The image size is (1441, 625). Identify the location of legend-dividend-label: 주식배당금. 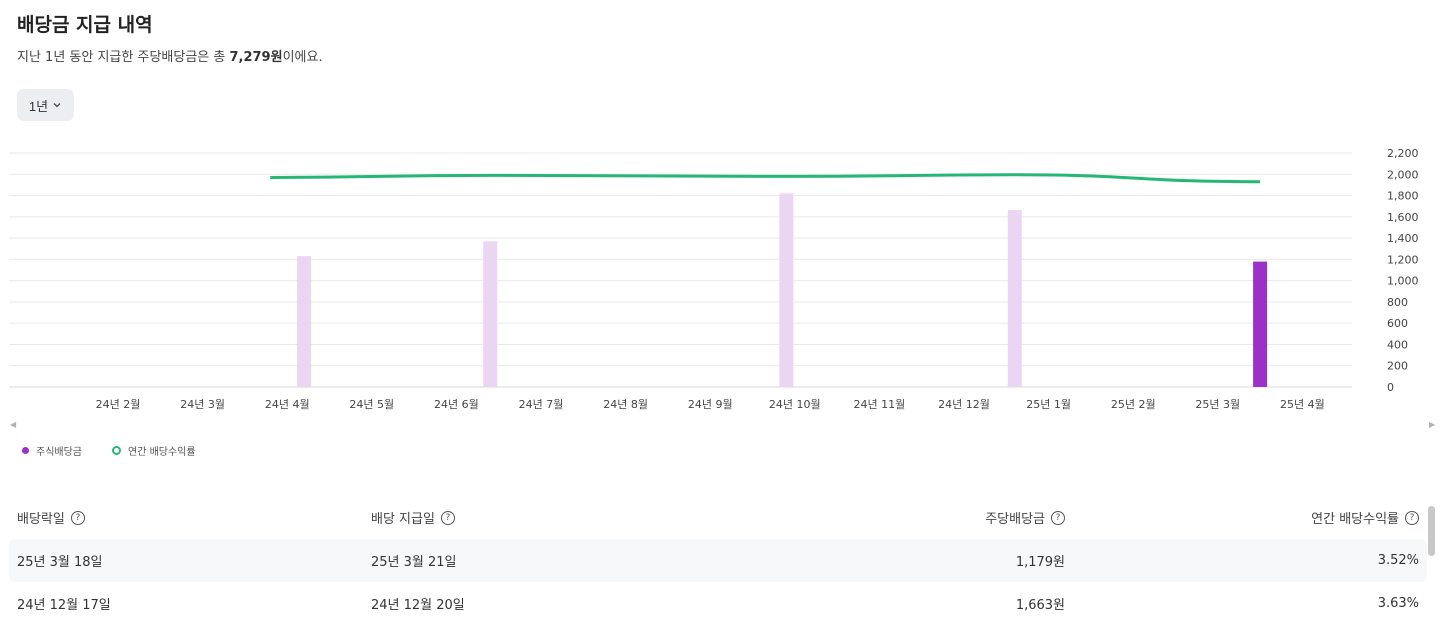
(59, 452).